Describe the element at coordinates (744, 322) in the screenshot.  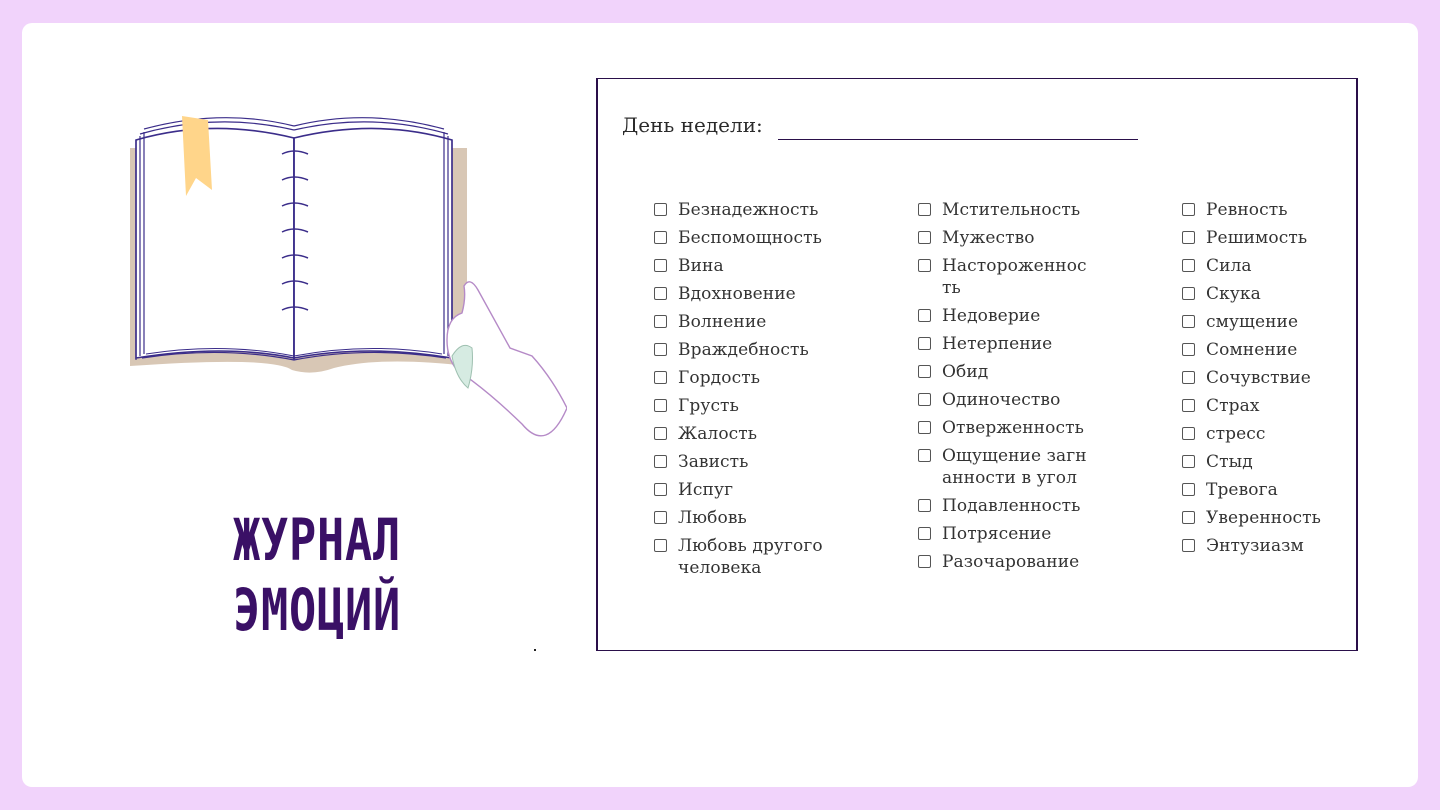
I see `emotion-checkbox-item: Волнение` at that location.